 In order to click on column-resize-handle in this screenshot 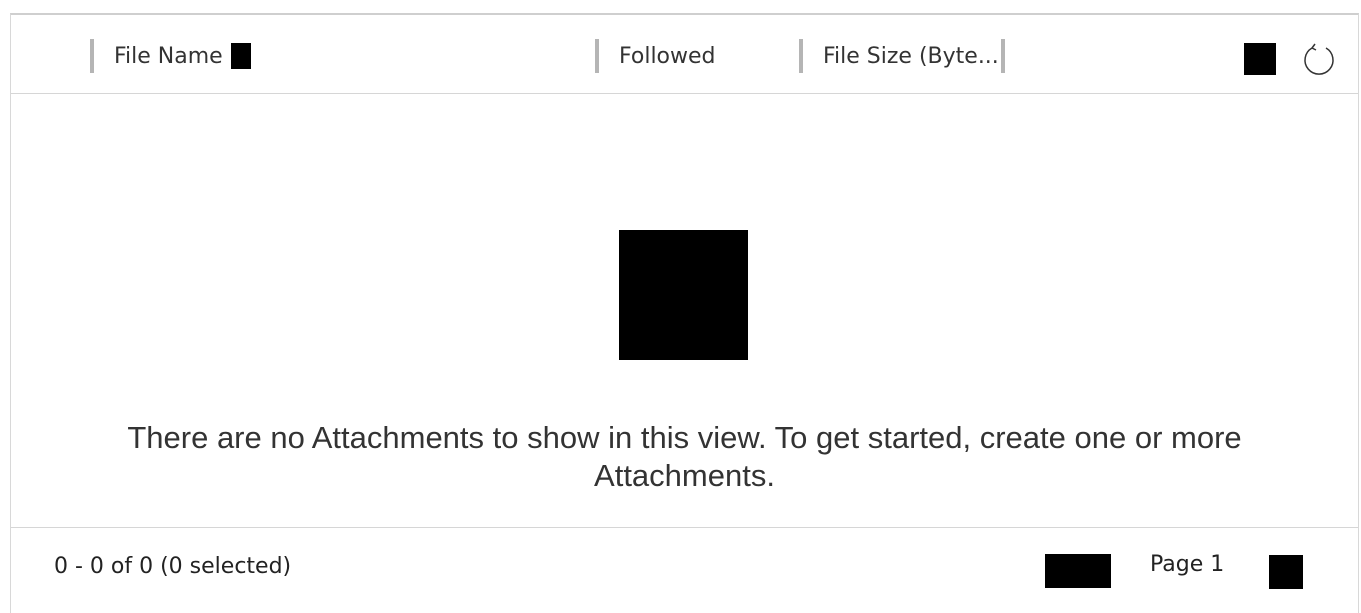, I will do `click(1002, 56)`.